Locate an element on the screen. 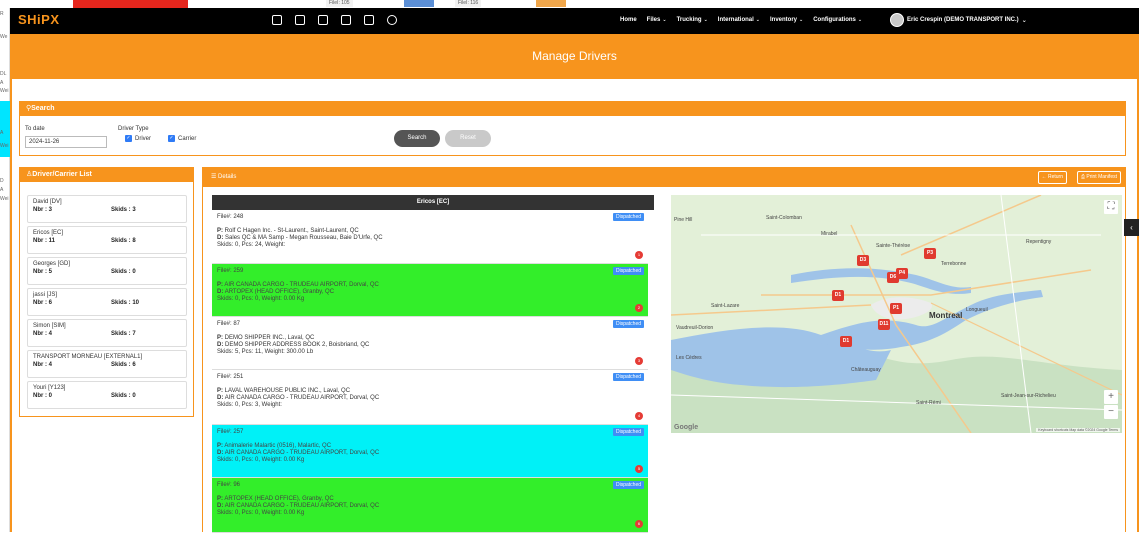  map-marker: D11 is located at coordinates (884, 324).